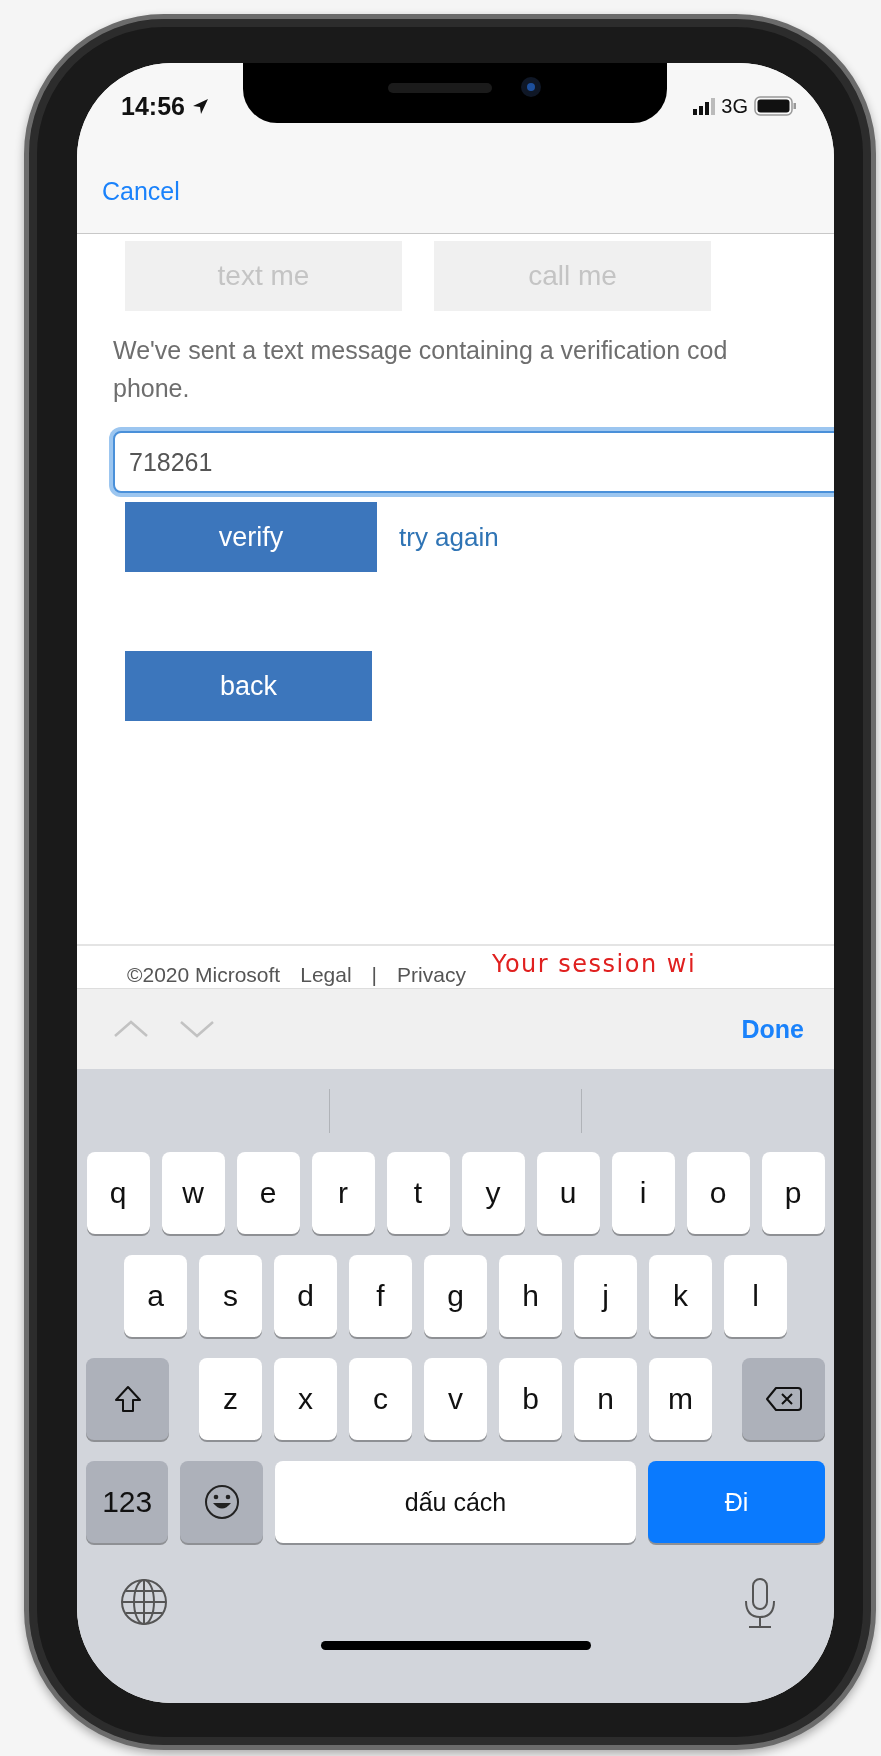 The width and height of the screenshot is (881, 1756). I want to click on key: n, so click(605, 1399).